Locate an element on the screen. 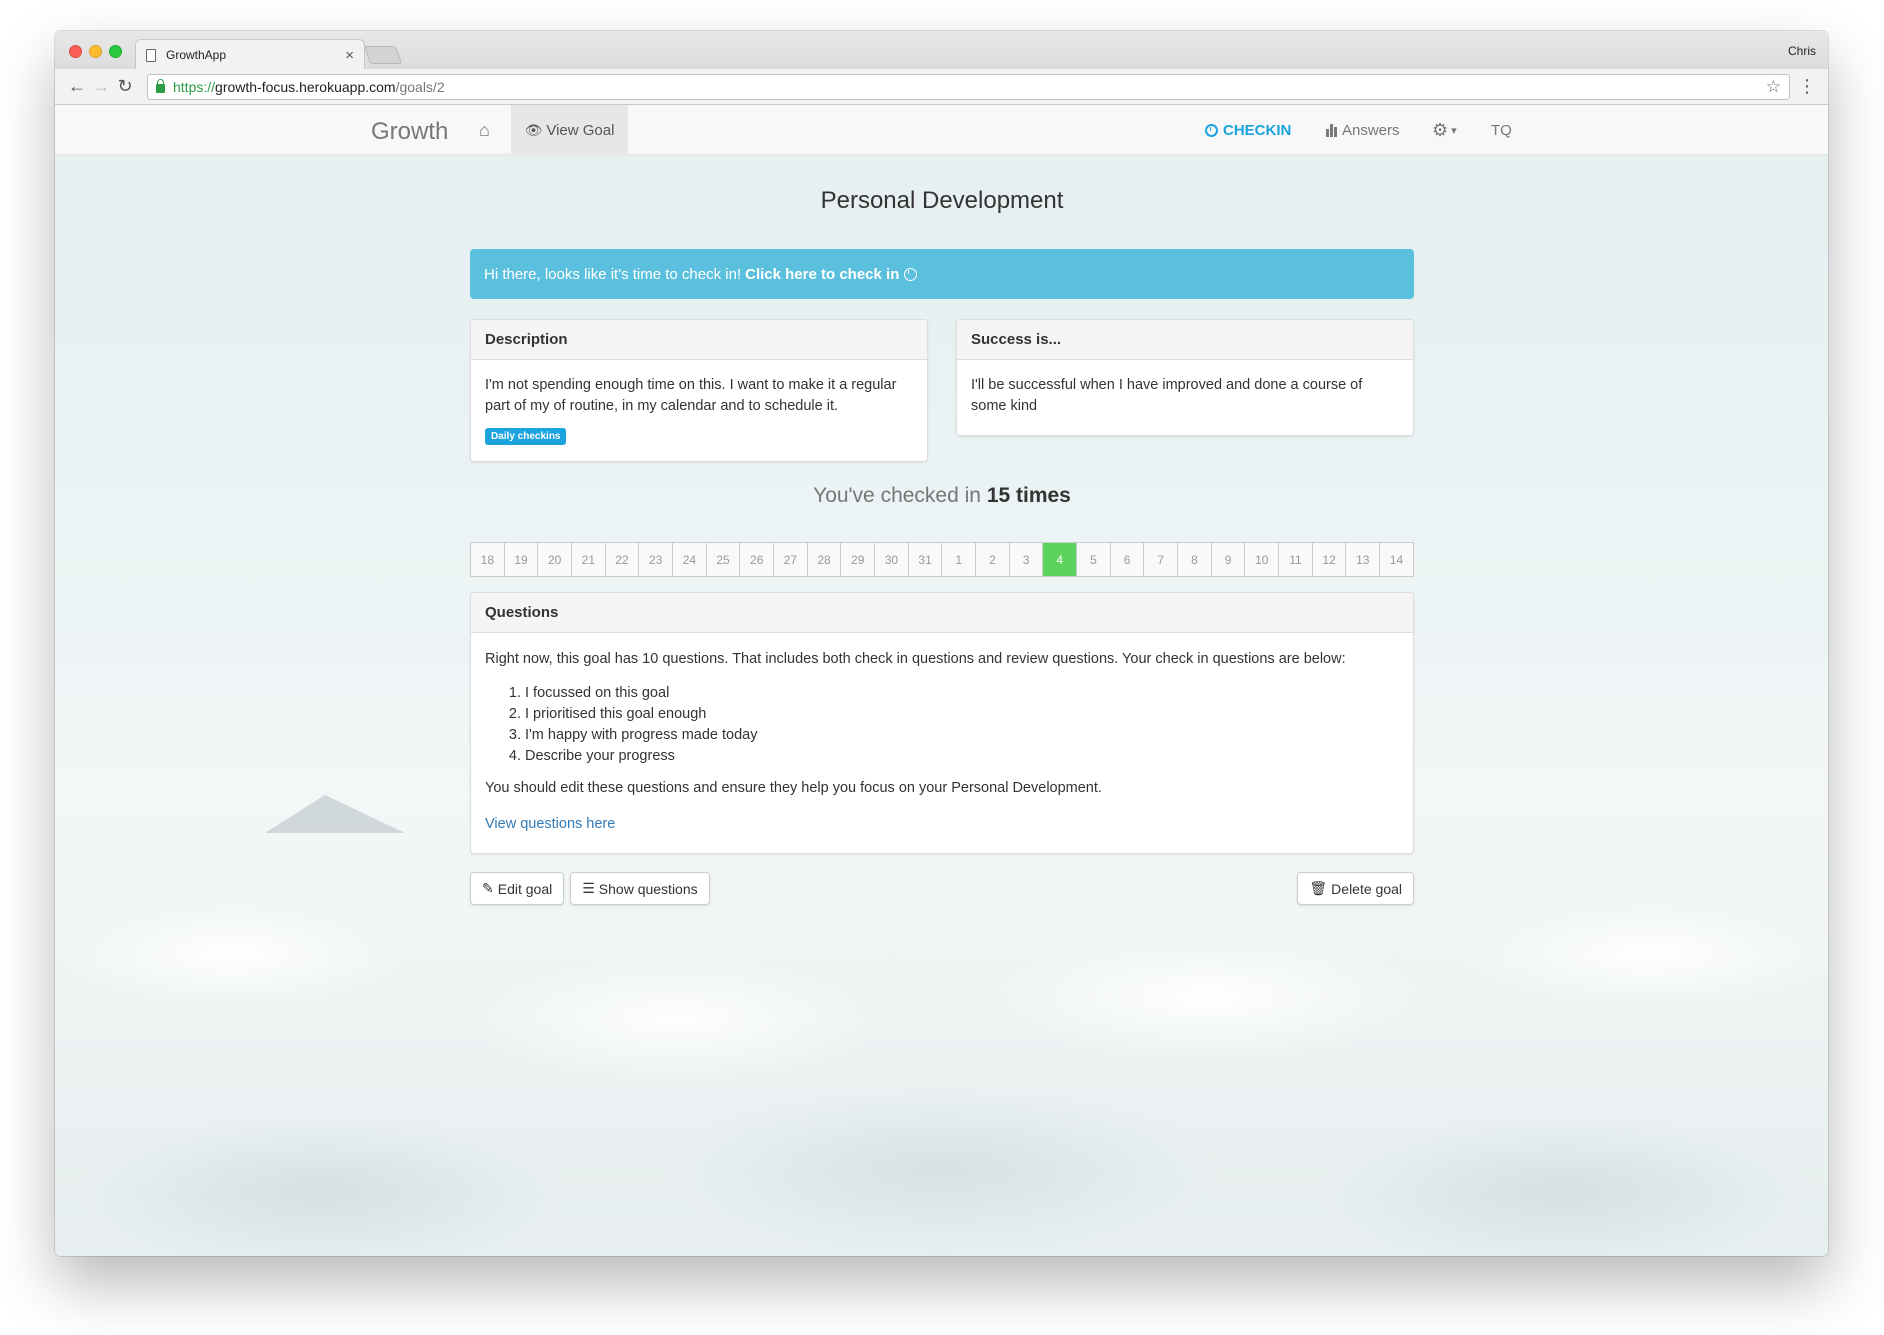  calendar-day: 6 is located at coordinates (1128, 559).